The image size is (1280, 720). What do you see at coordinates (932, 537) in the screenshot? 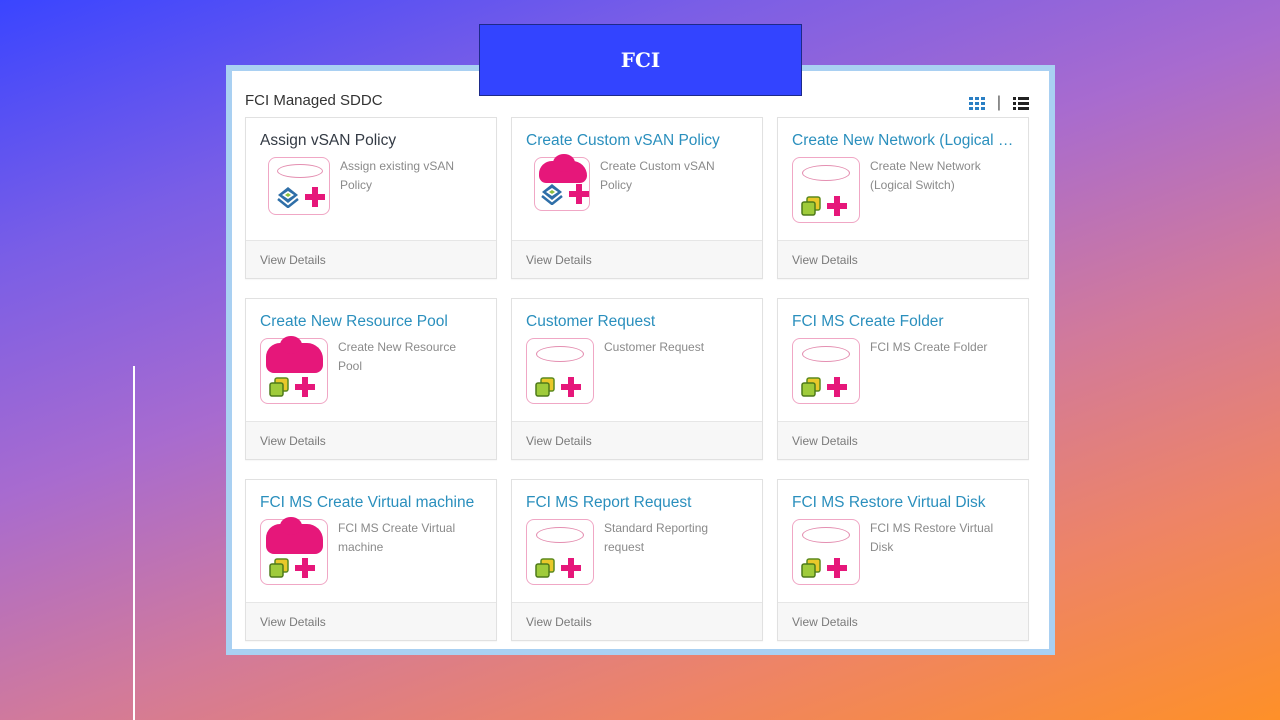
I see `card-description: FCI MS Restore Virtual Disk` at bounding box center [932, 537].